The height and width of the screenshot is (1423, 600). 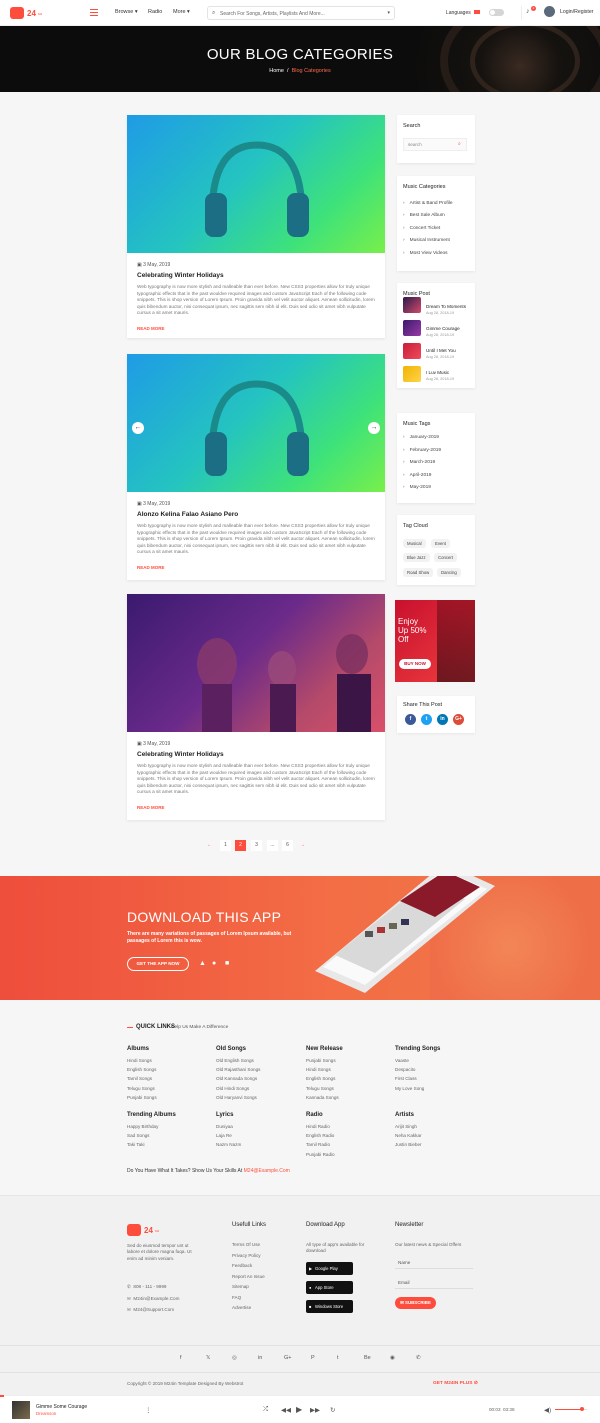 I want to click on quick-link: Old Haryanvi Songs, so click(x=236, y=1097).